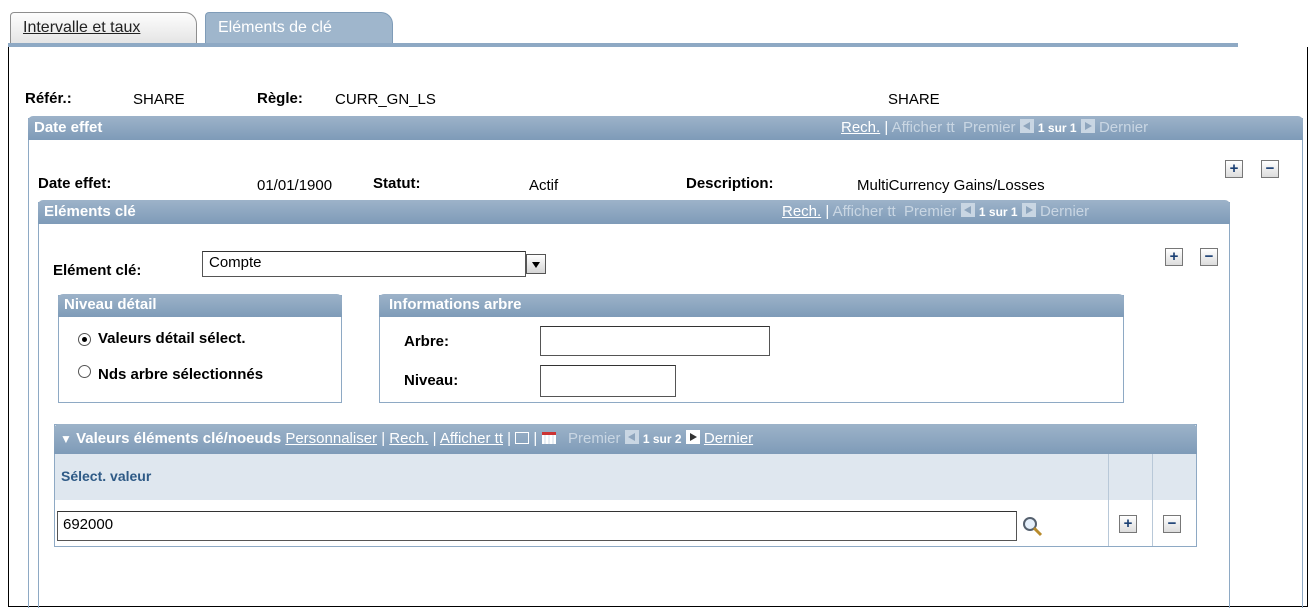 This screenshot has width=1311, height=609. What do you see at coordinates (751, 305) in the screenshot?
I see `informations-arbre-header: Informations arbre` at bounding box center [751, 305].